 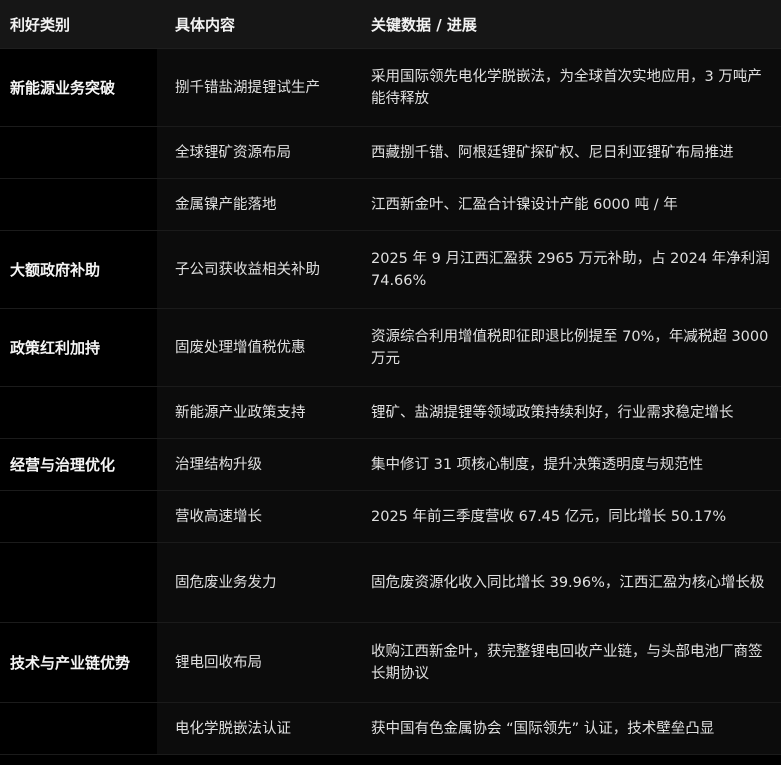 What do you see at coordinates (255, 347) in the screenshot?
I see `row-content: 固废处理增值税优惠` at bounding box center [255, 347].